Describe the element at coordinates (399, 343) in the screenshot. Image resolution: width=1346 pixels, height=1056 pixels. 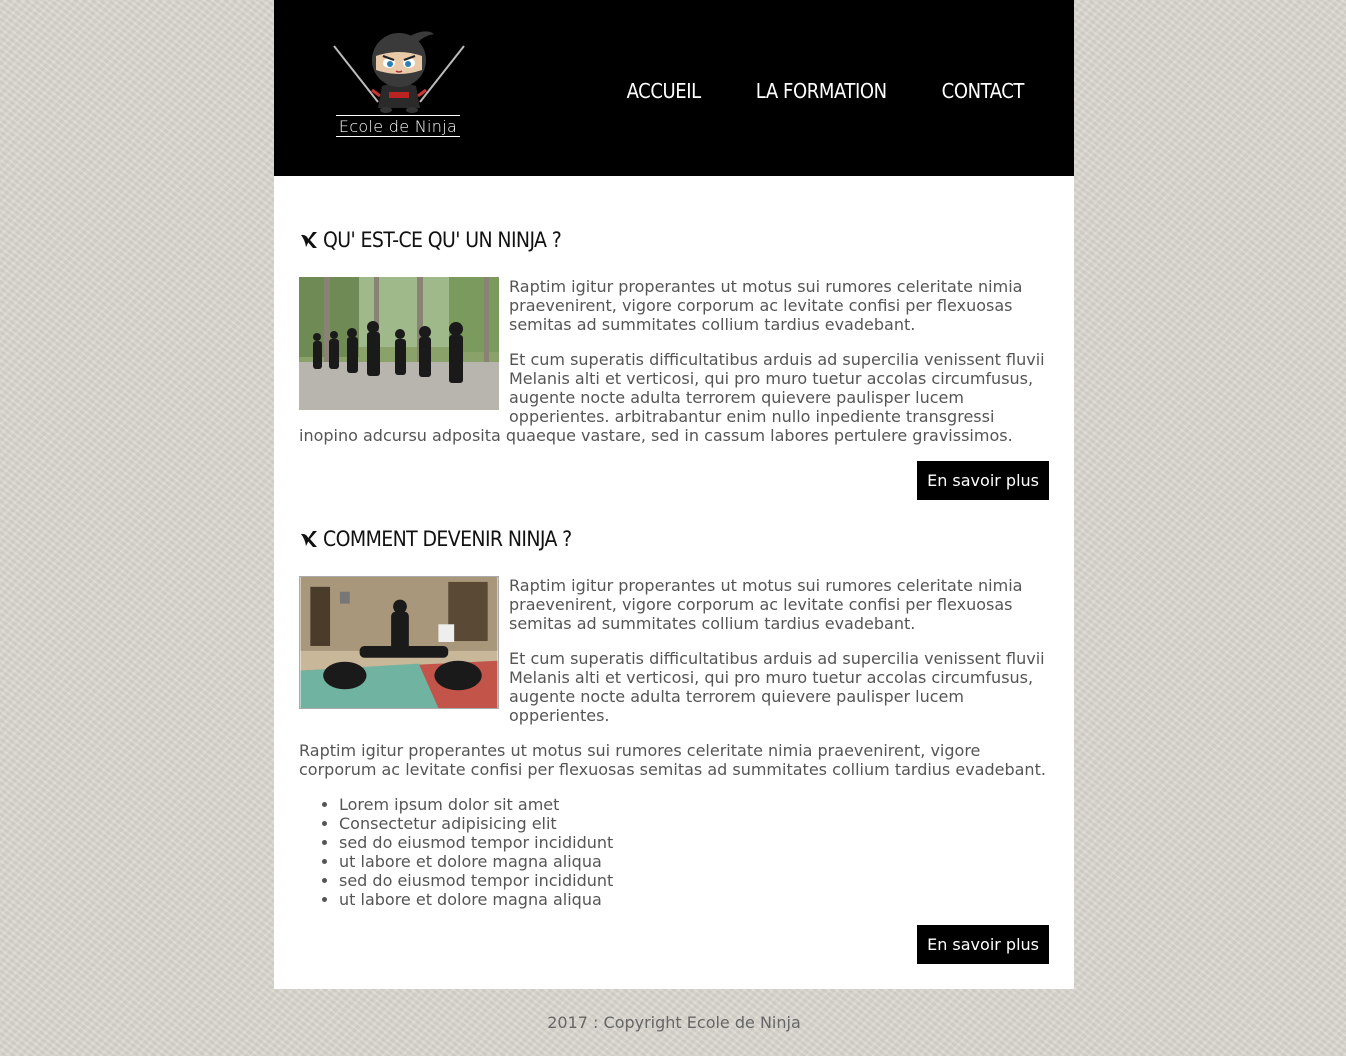
I see `ninja-group-photo` at that location.